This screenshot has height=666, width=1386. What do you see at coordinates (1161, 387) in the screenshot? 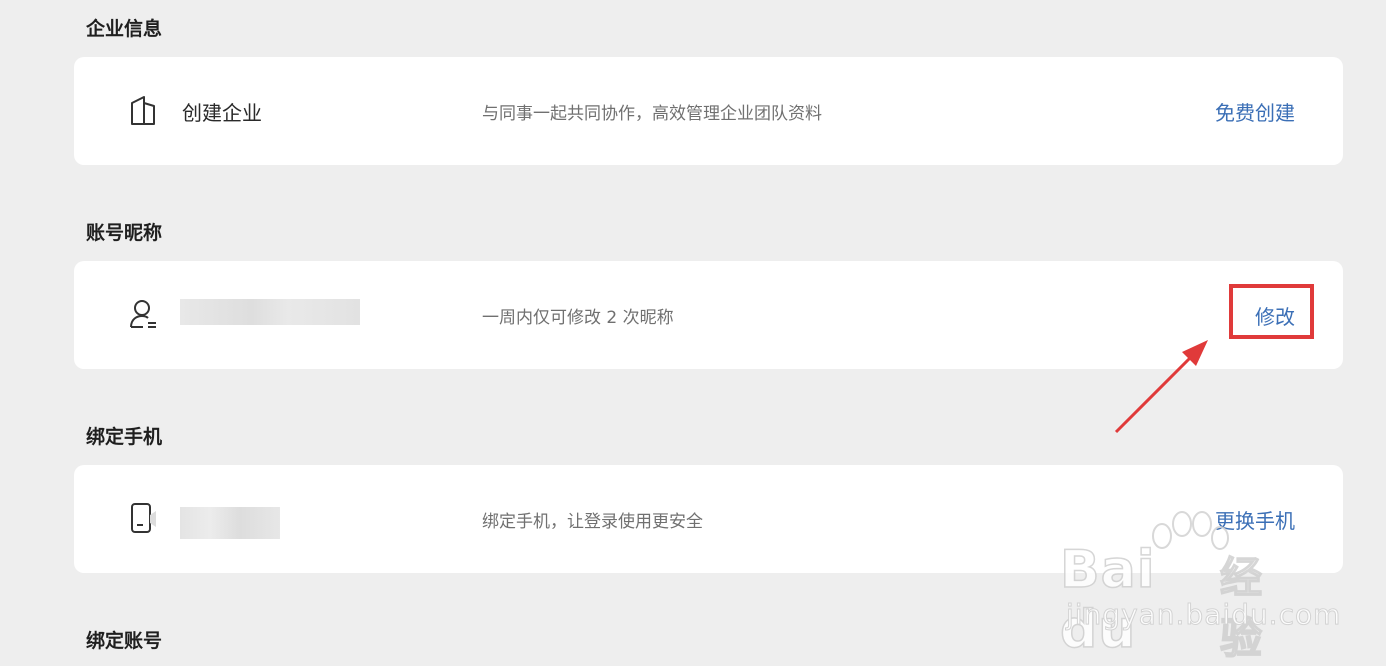
I see `annotation-arrow-icon` at bounding box center [1161, 387].